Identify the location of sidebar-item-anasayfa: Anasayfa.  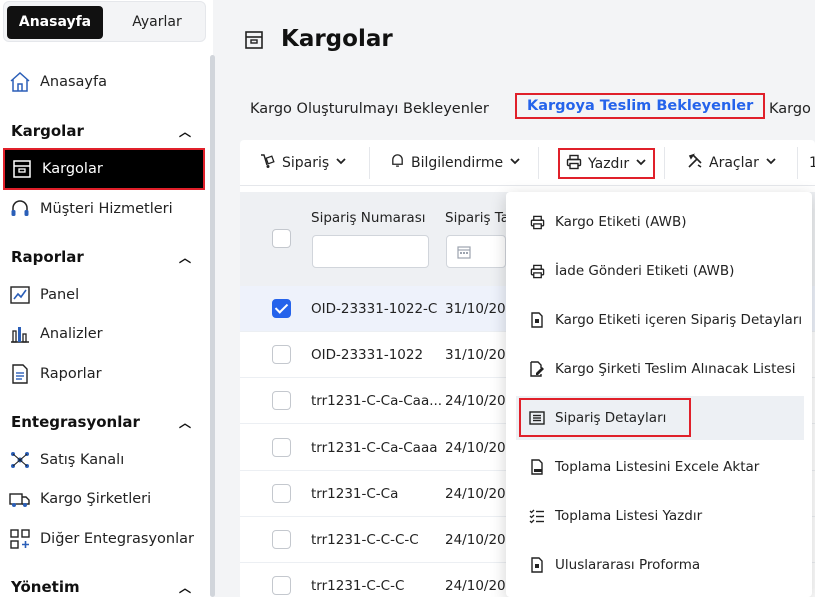
(102, 82).